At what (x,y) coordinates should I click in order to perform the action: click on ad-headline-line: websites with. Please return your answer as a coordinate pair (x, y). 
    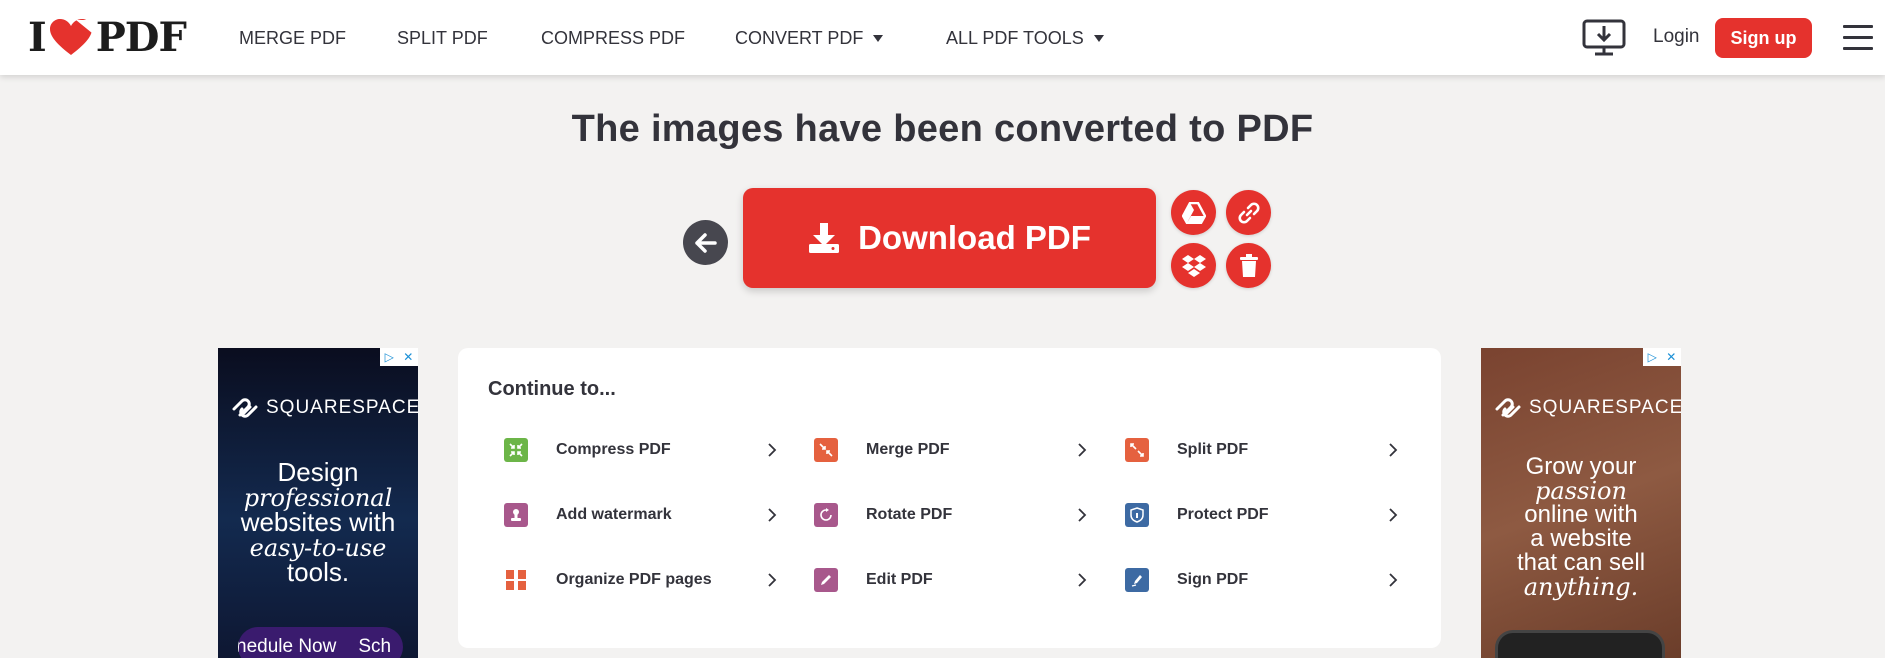
    Looking at the image, I should click on (318, 522).